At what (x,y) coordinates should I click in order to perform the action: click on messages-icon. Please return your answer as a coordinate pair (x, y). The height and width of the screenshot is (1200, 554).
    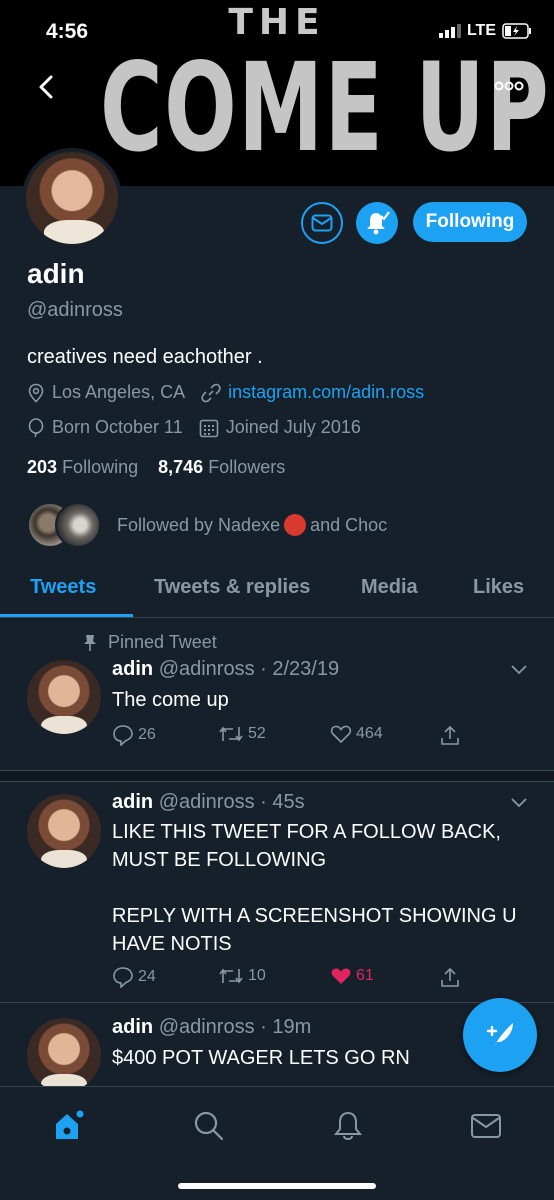
    Looking at the image, I should click on (486, 1126).